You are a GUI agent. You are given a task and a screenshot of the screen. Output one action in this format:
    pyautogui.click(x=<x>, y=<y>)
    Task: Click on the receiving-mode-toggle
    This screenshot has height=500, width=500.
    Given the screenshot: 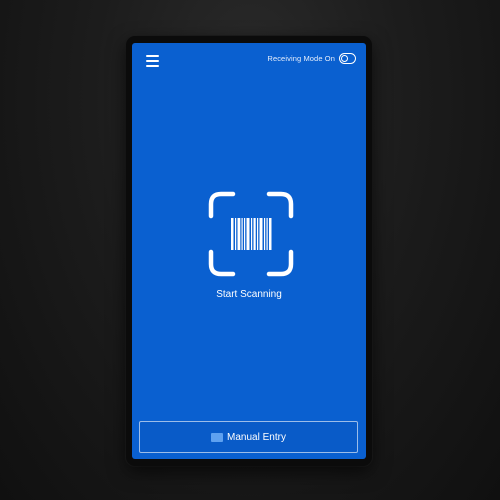 What is the action you would take?
    pyautogui.click(x=347, y=58)
    